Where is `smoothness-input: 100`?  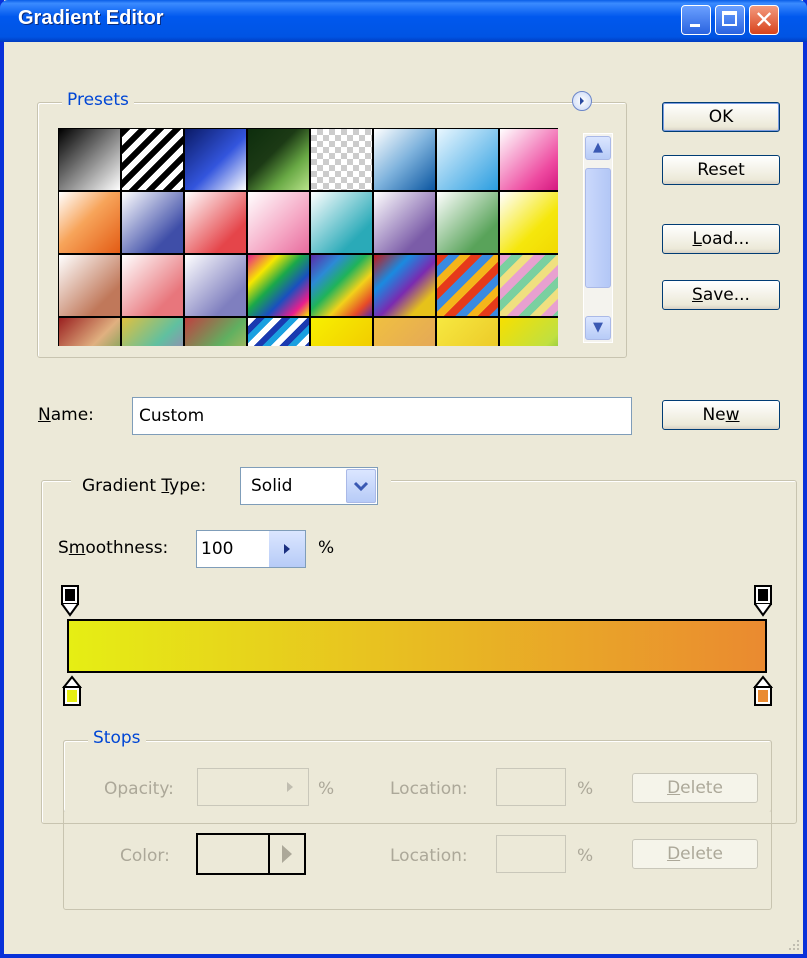
smoothness-input: 100 is located at coordinates (251, 549).